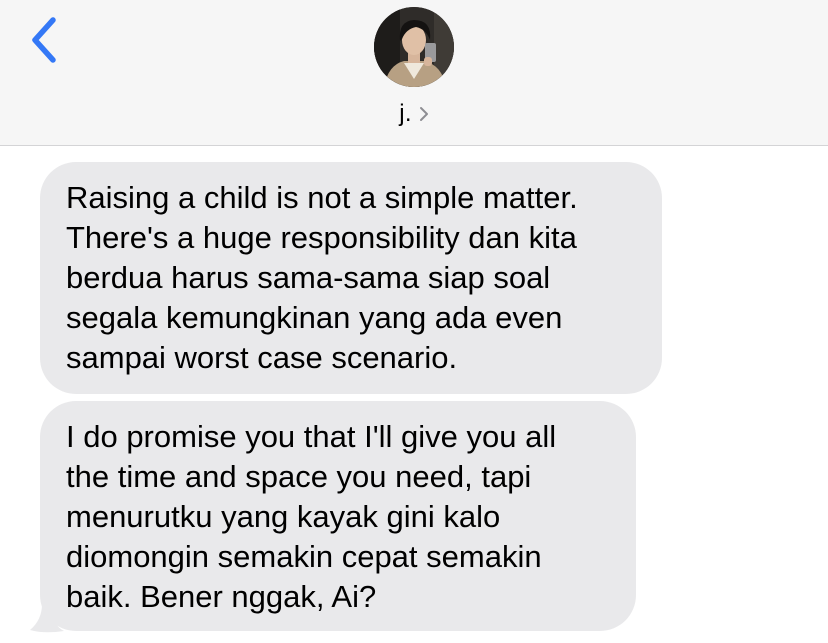 The height and width of the screenshot is (643, 828). I want to click on chevron-left-icon, so click(47, 40).